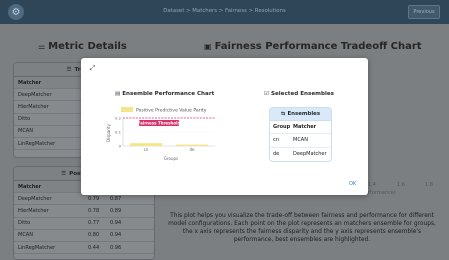 This screenshot has height=260, width=449. Describe the element at coordinates (84, 211) in the screenshot. I see `table-row: HierMatcher 0.78 0.89` at that location.